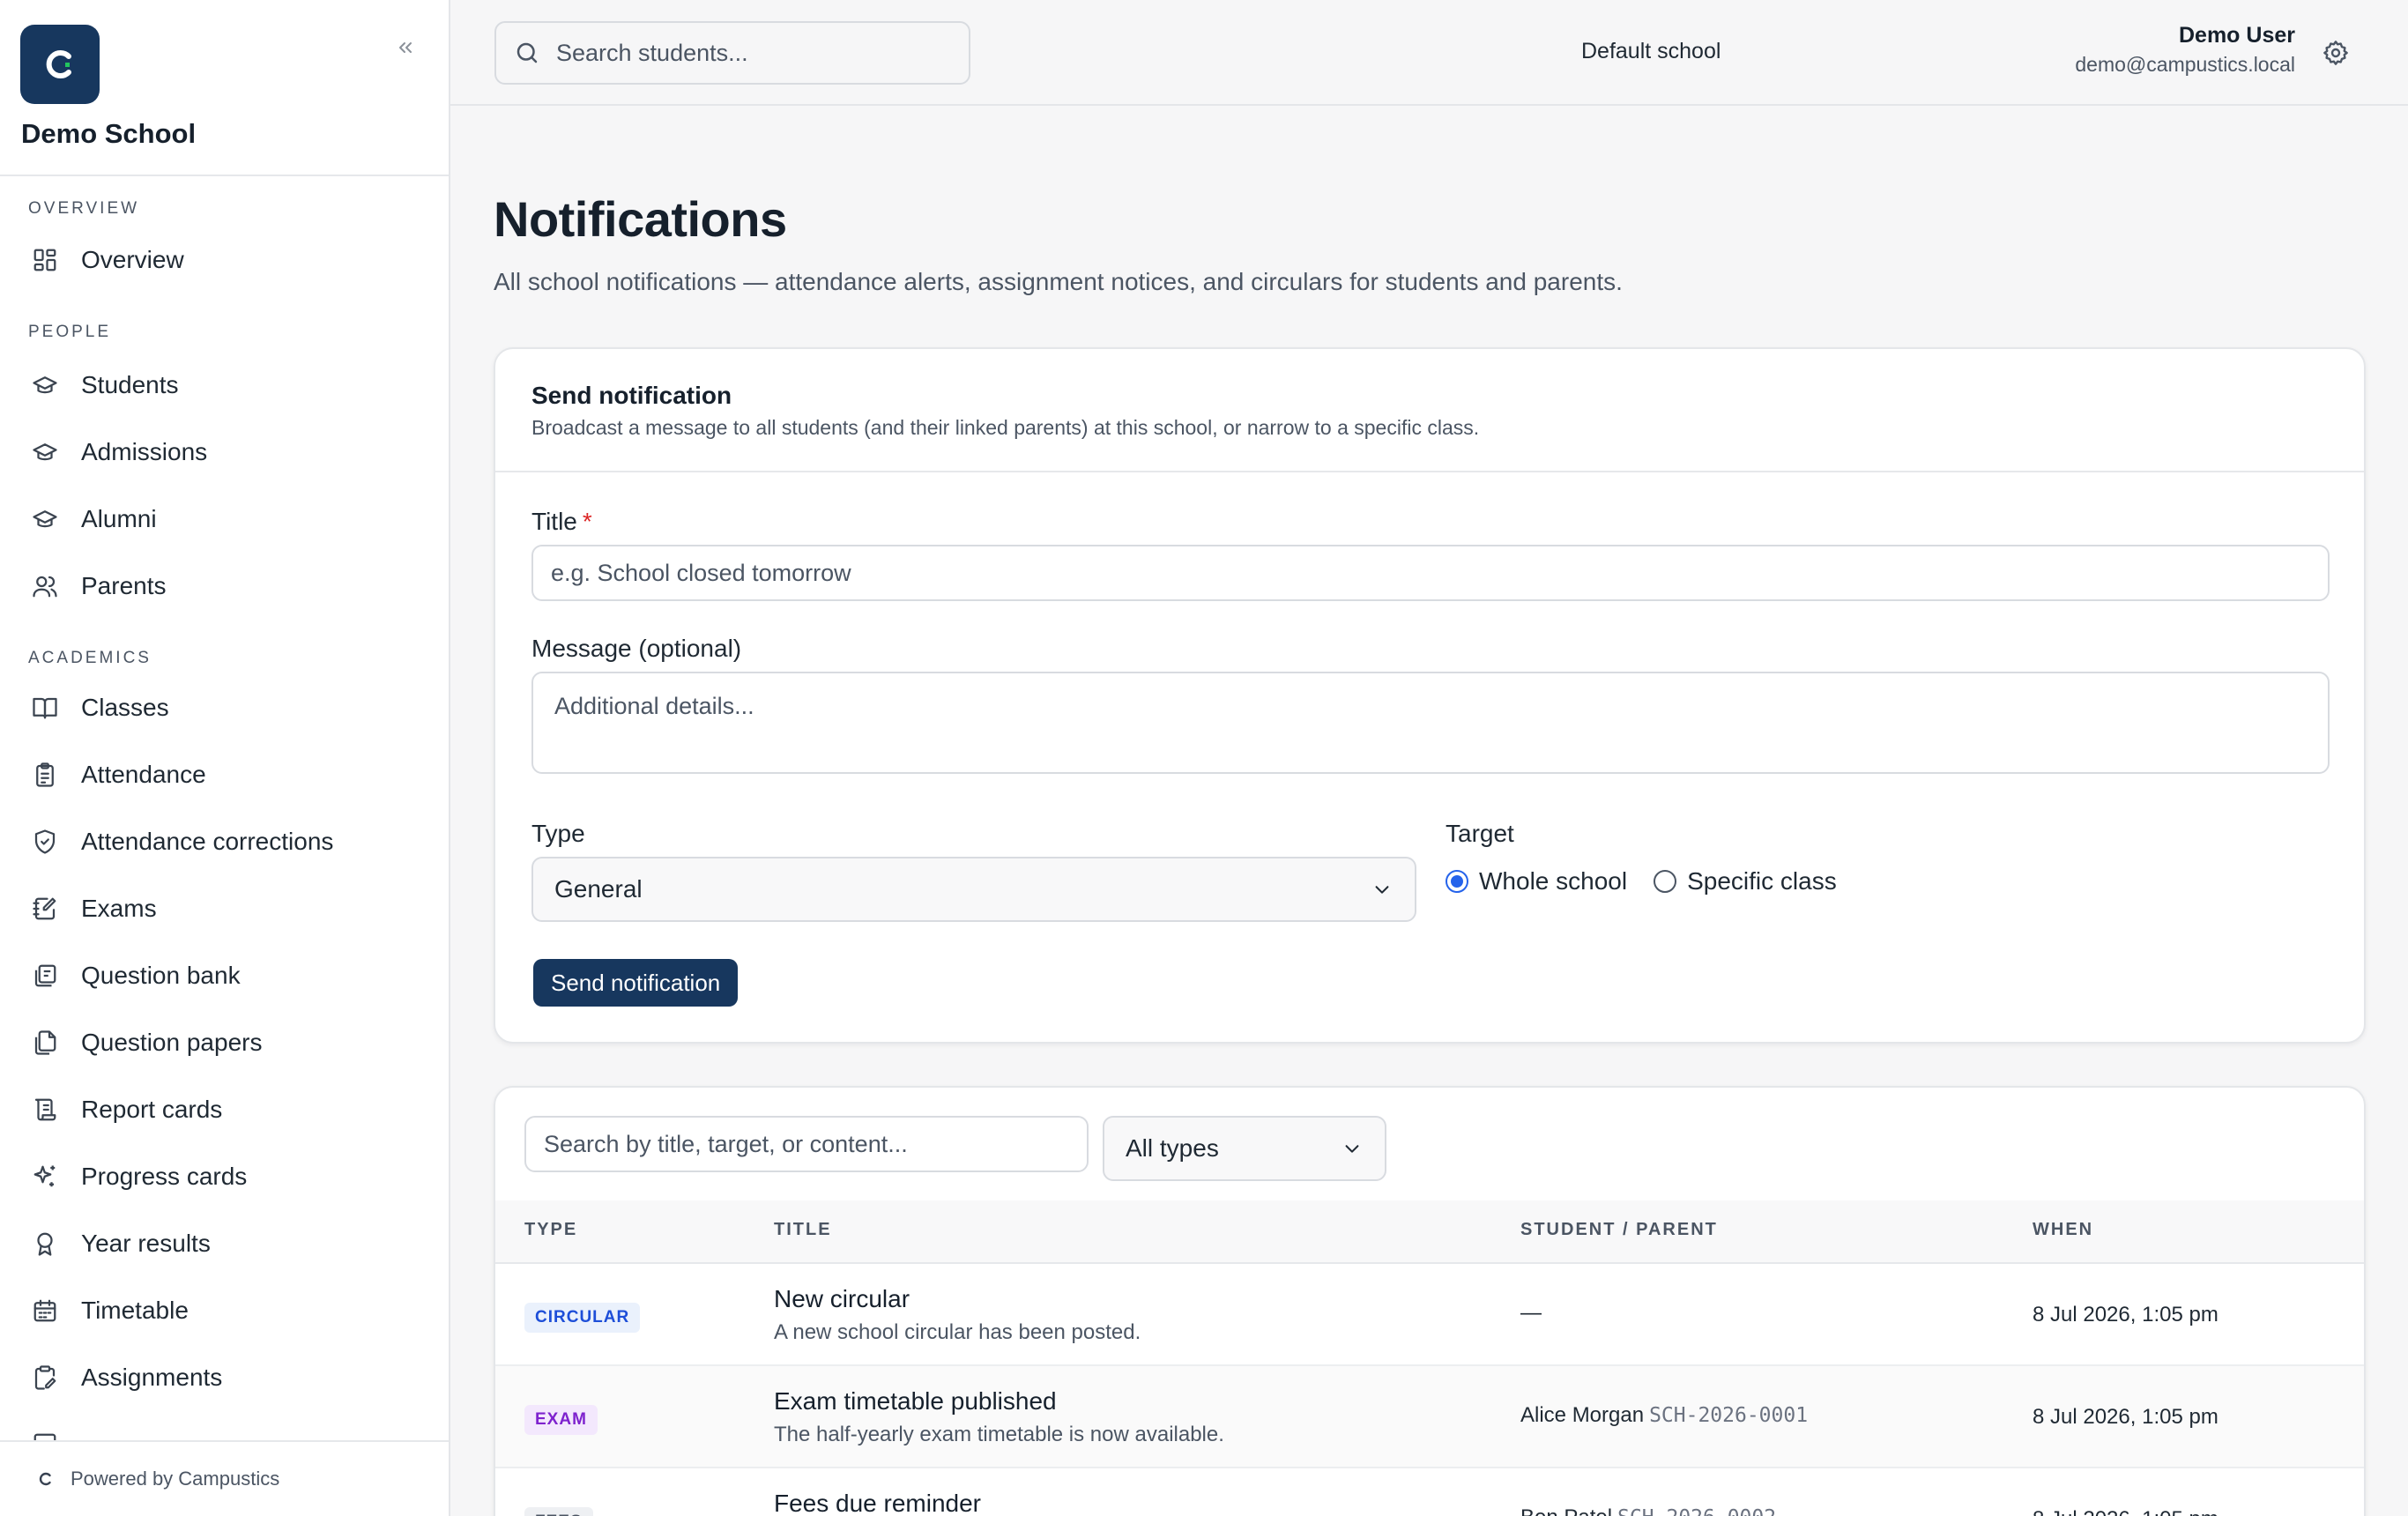 This screenshot has height=1516, width=2408. I want to click on target-radio-group: Whole school Specific class, so click(1654, 881).